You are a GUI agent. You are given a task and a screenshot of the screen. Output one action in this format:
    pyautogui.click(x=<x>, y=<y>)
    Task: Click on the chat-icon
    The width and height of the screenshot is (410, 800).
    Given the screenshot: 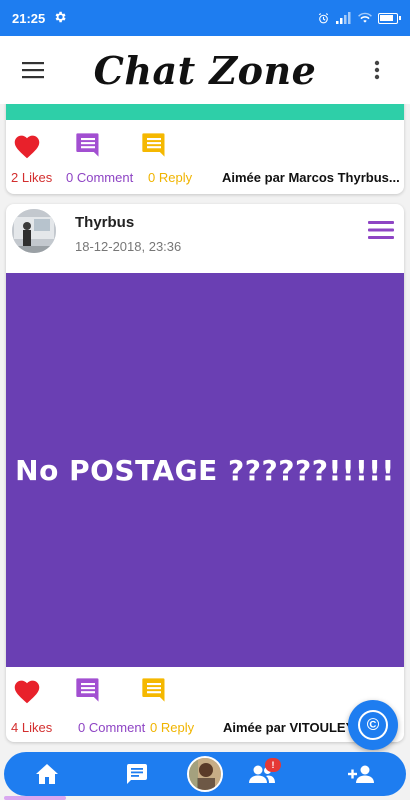 What is the action you would take?
    pyautogui.click(x=137, y=774)
    